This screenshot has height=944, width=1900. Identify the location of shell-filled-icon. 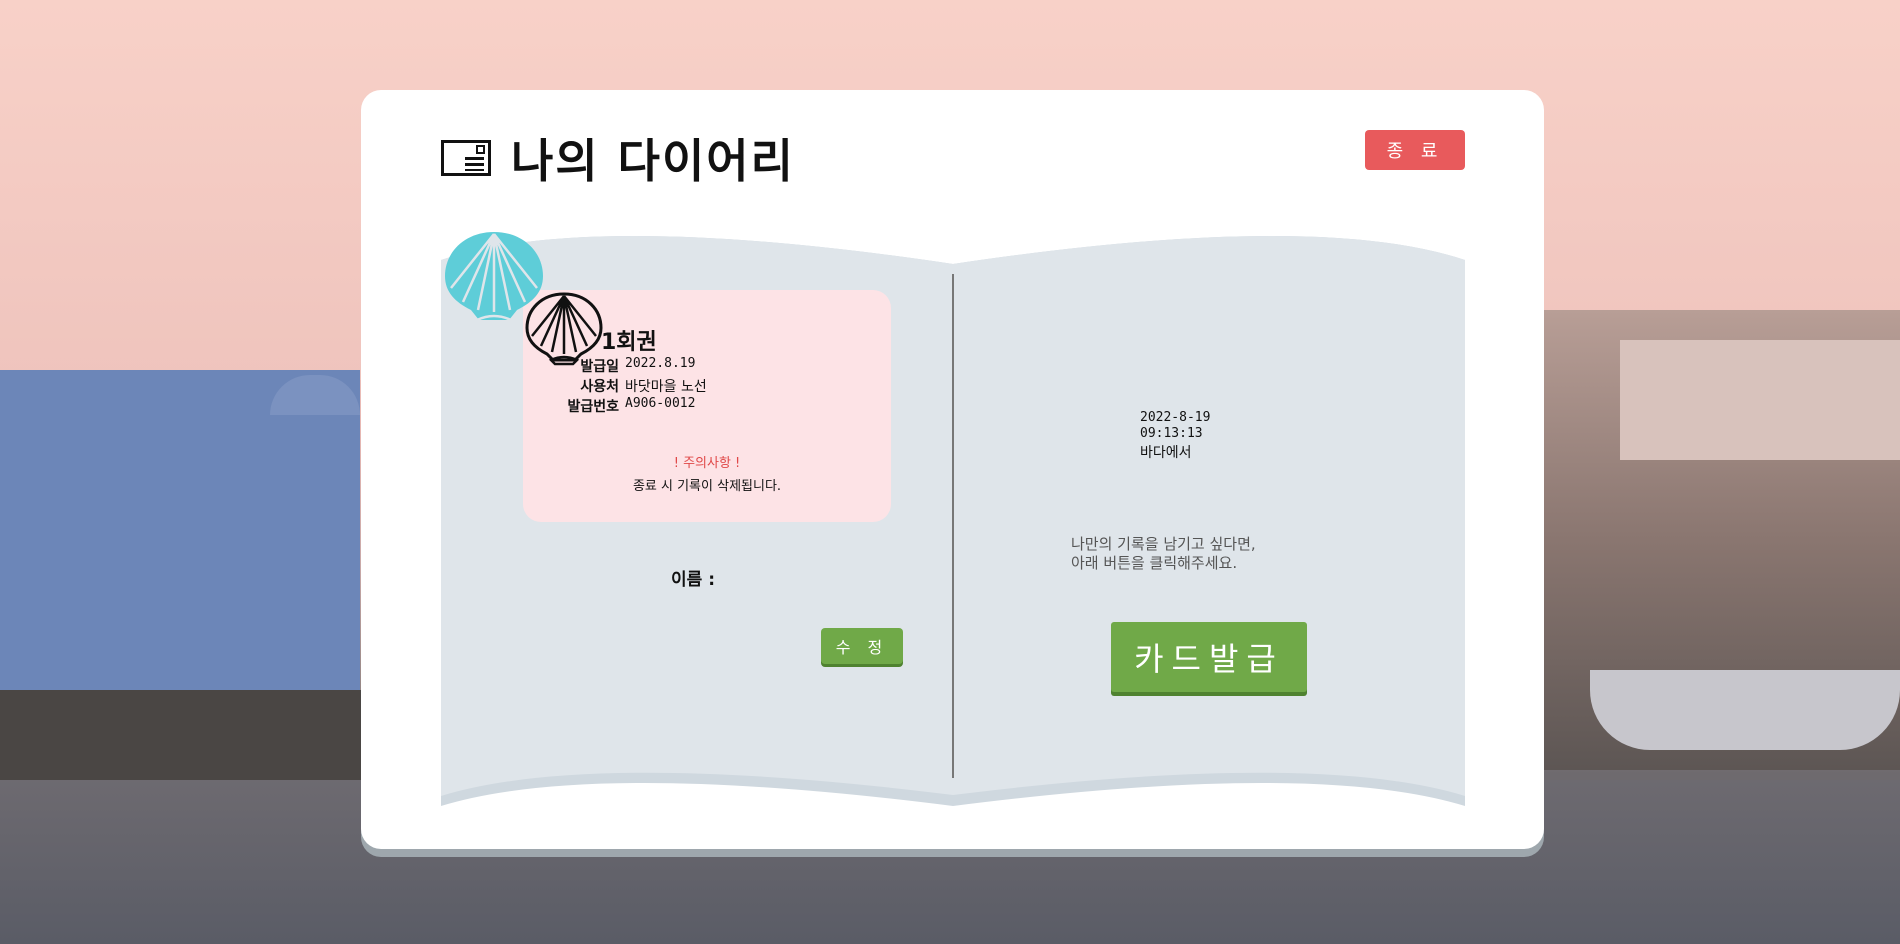
(494, 277).